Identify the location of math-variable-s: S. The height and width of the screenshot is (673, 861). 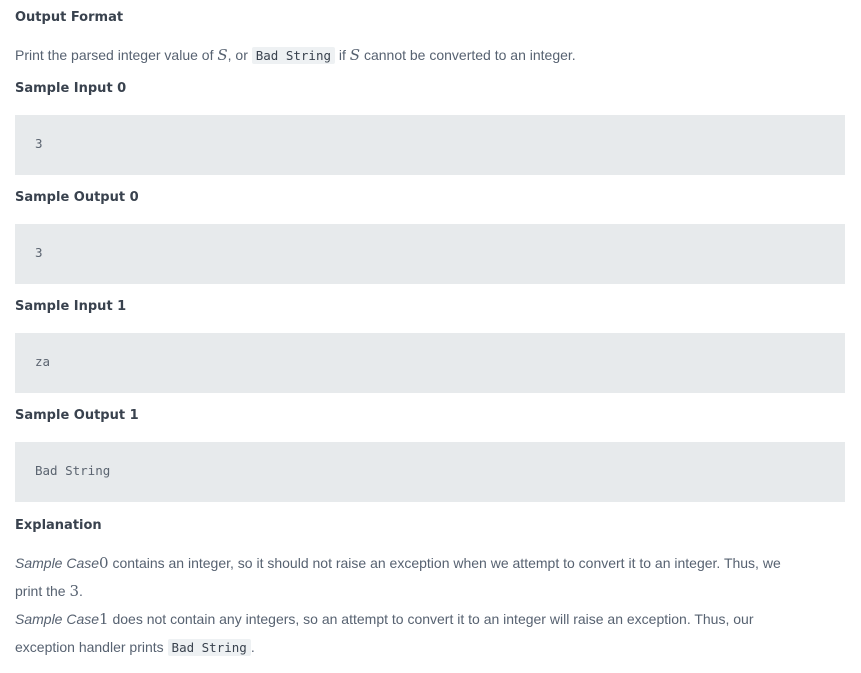
(222, 55).